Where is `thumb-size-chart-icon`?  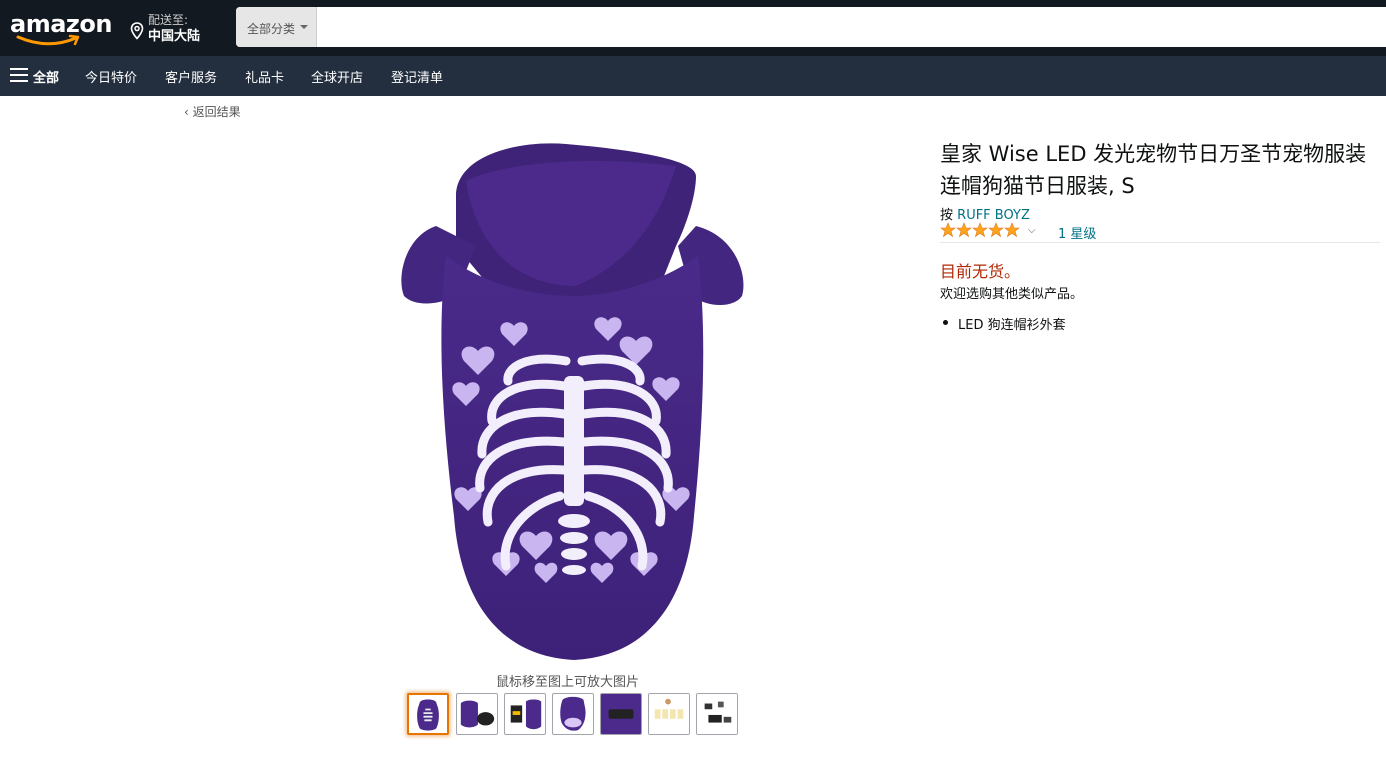
thumb-size-chart-icon is located at coordinates (669, 714).